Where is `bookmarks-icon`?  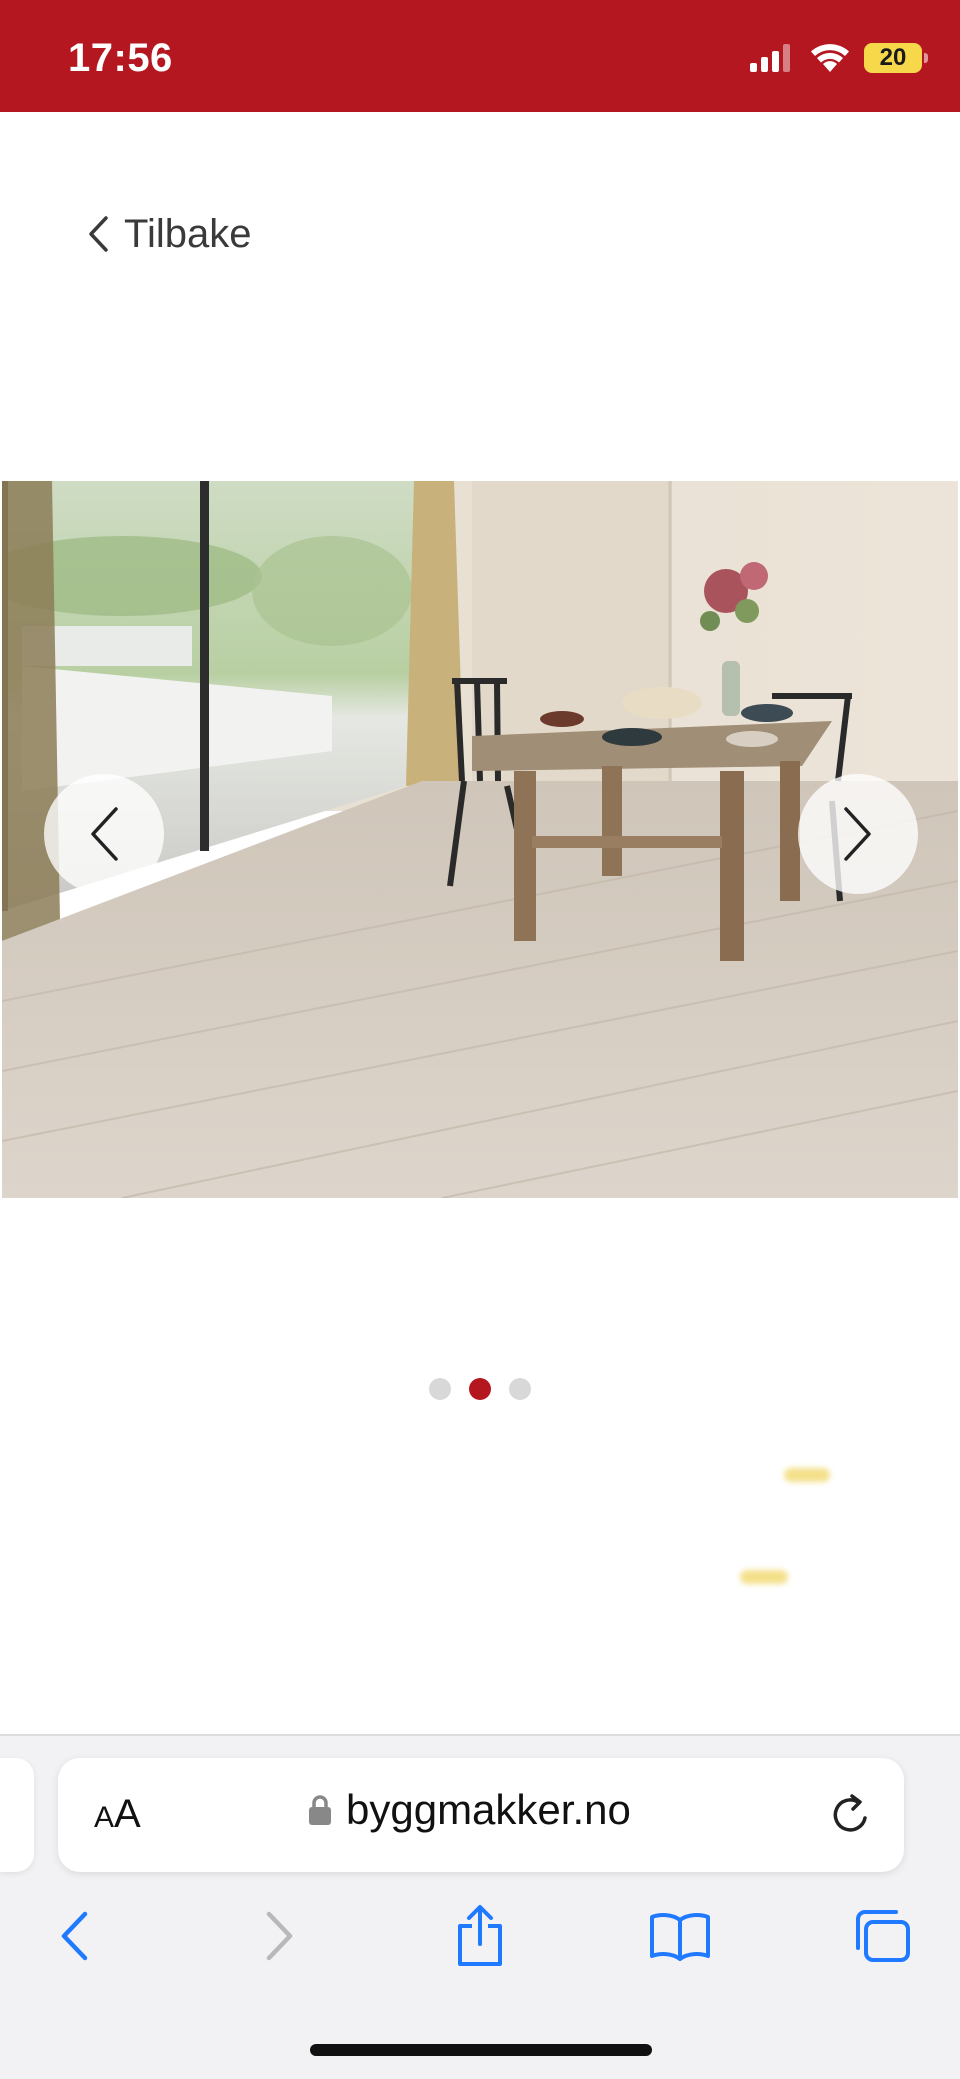 bookmarks-icon is located at coordinates (680, 1937).